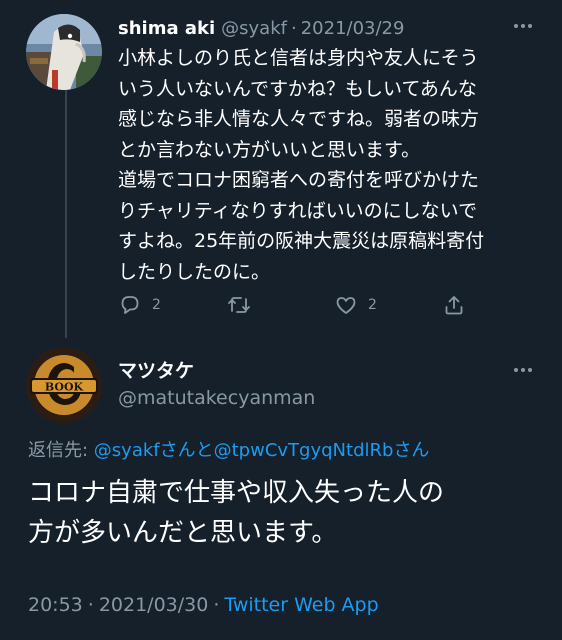 The width and height of the screenshot is (562, 640). Describe the element at coordinates (346, 305) in the screenshot. I see `like-icon` at that location.